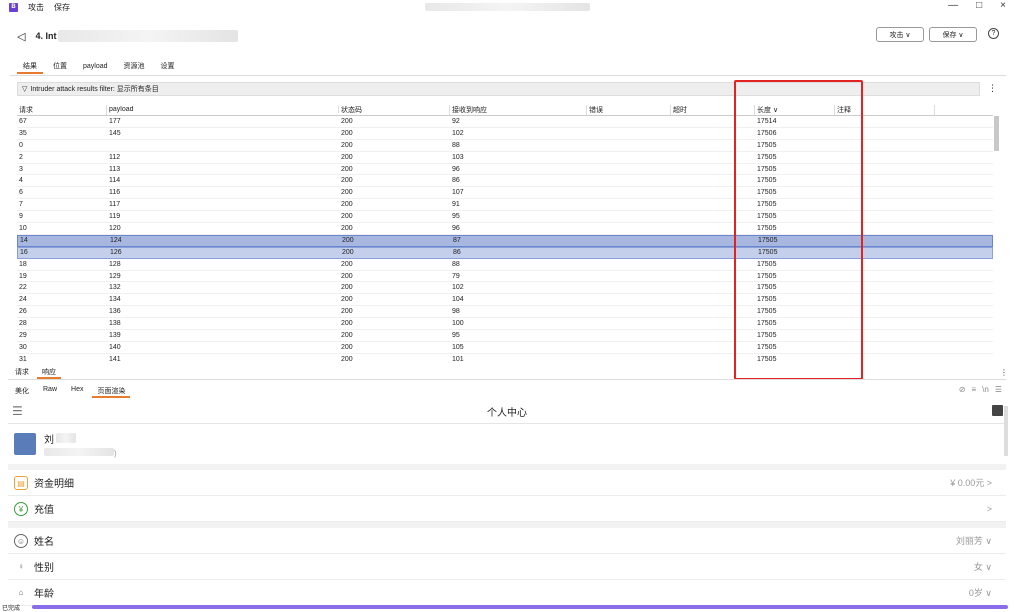 The image size is (1014, 612). I want to click on cell-payload: 112, so click(115, 157).